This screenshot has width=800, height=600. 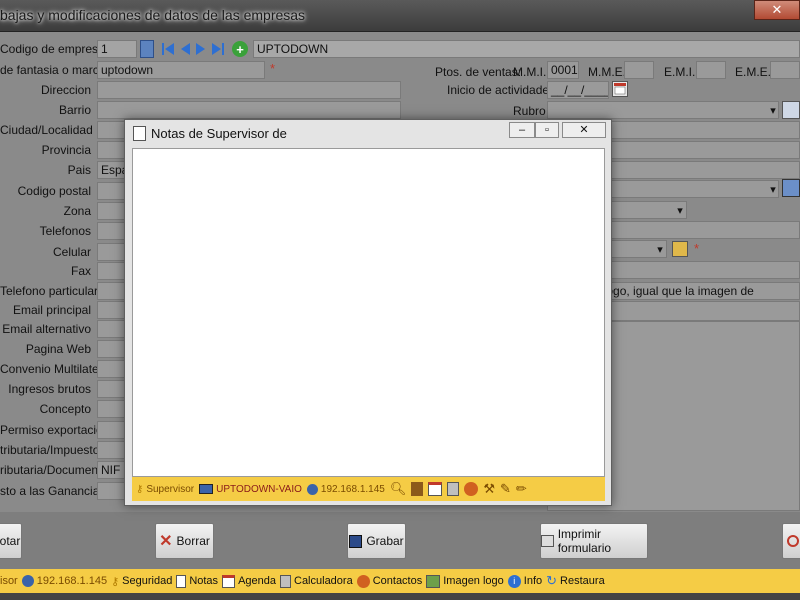 What do you see at coordinates (147, 49) in the screenshot?
I see `grid-icon` at bounding box center [147, 49].